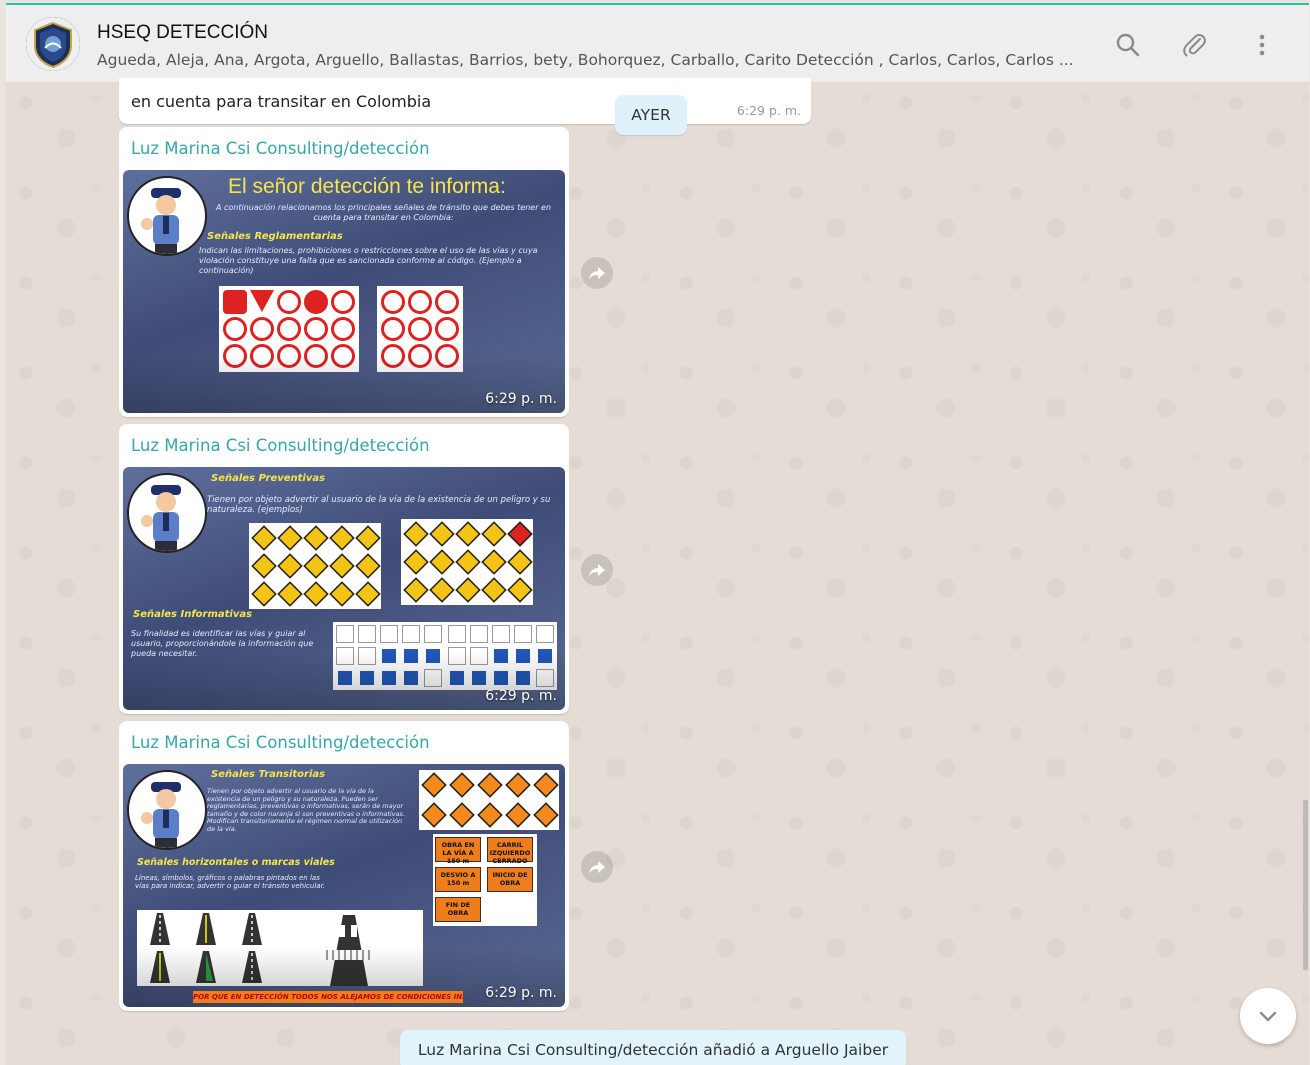  I want to click on scroll-down-button, so click(1268, 1016).